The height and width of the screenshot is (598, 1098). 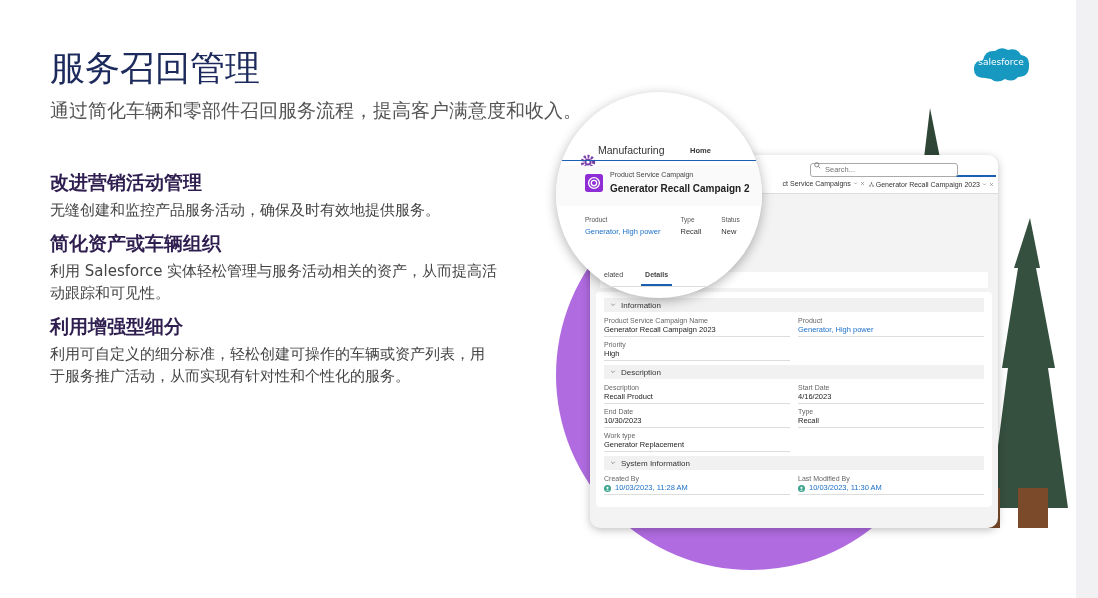 I want to click on section-header: Information, so click(x=794, y=305).